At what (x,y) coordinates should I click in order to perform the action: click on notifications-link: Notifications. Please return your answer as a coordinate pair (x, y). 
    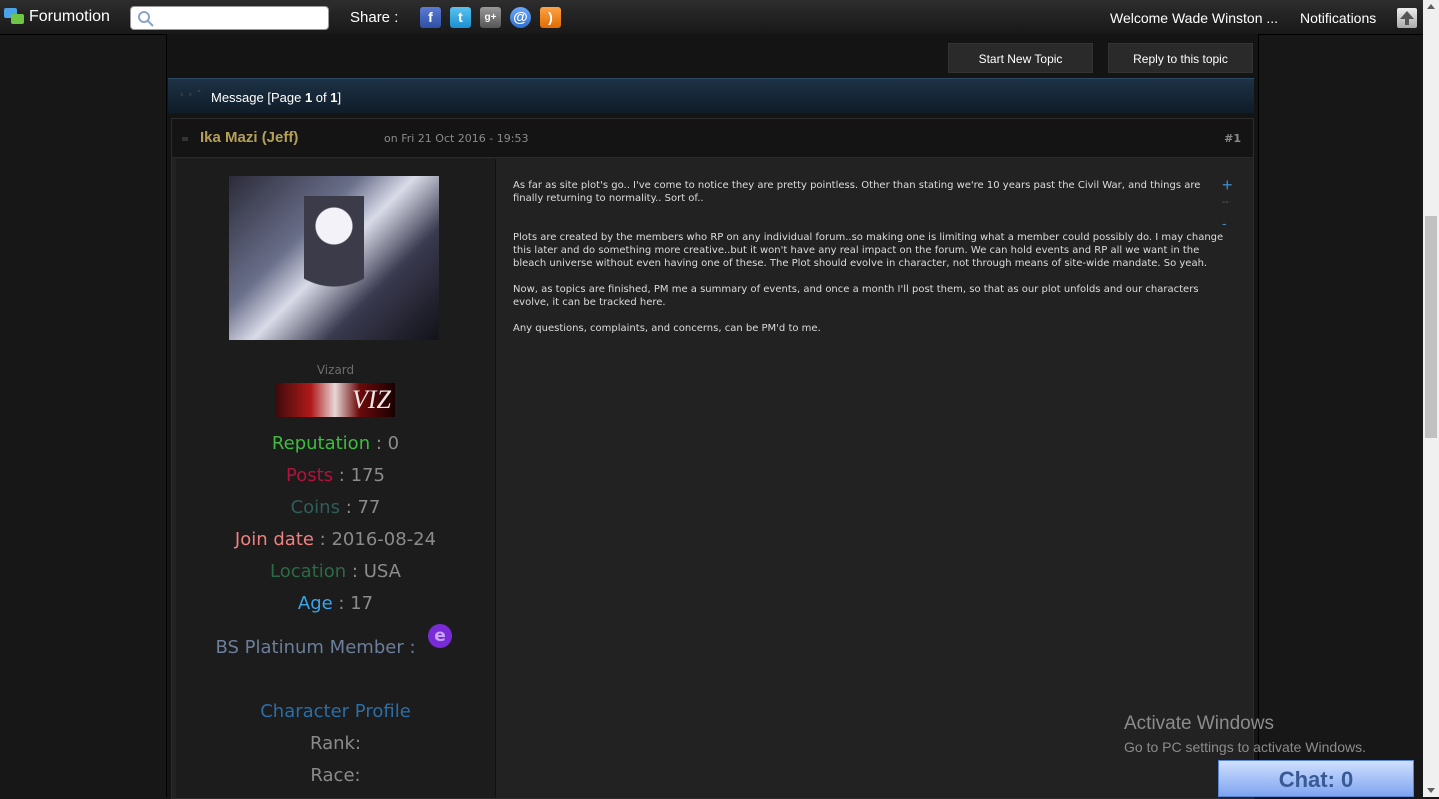
    Looking at the image, I should click on (1338, 18).